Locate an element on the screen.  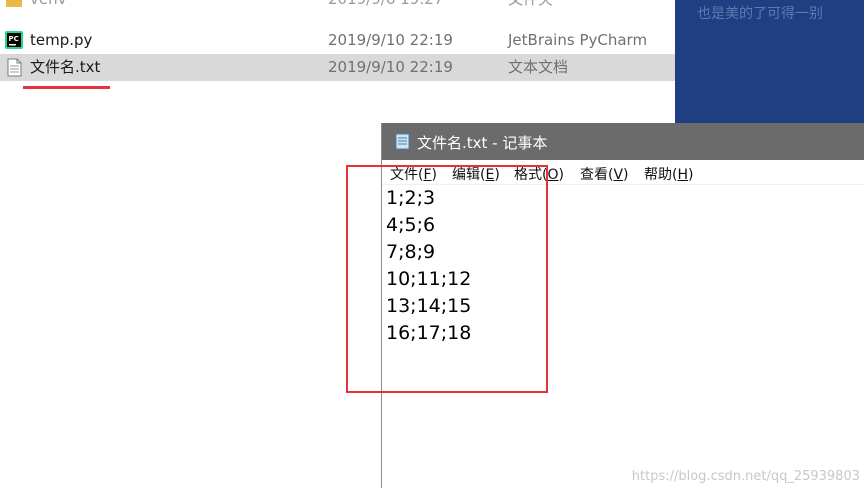
menu-label: 帮助 is located at coordinates (658, 175).